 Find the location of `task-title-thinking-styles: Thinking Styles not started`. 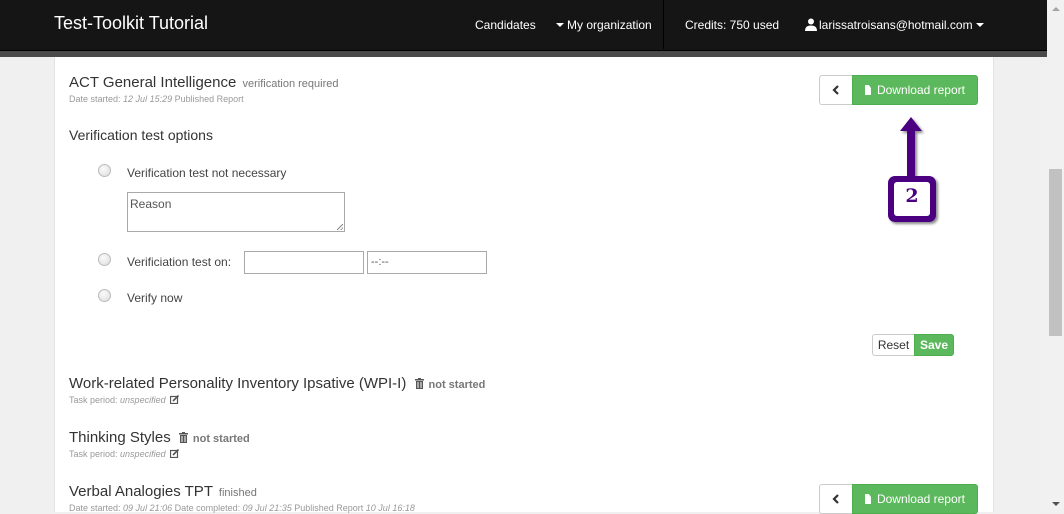

task-title-thinking-styles: Thinking Styles not started is located at coordinates (159, 437).